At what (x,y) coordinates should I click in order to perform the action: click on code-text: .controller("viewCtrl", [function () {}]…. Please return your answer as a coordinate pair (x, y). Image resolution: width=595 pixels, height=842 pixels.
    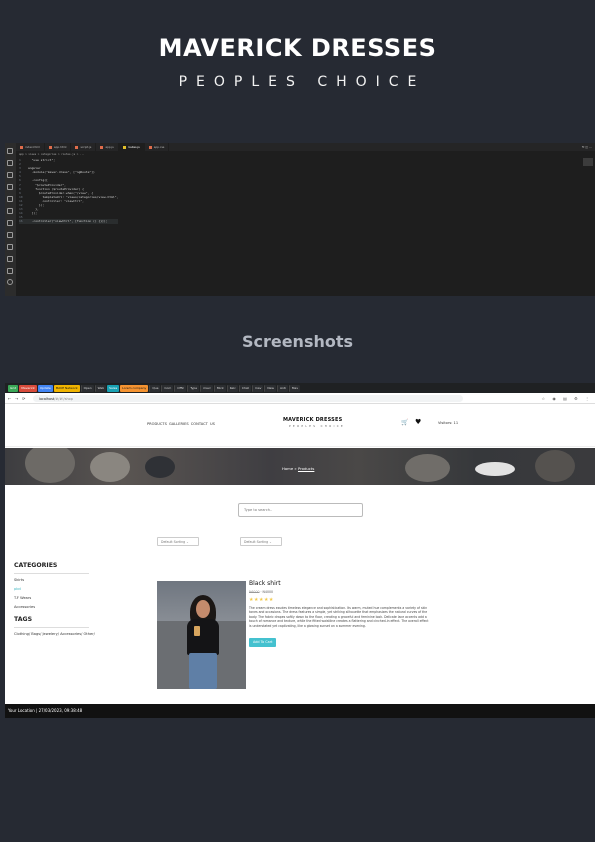
    Looking at the image, I should click on (68, 221).